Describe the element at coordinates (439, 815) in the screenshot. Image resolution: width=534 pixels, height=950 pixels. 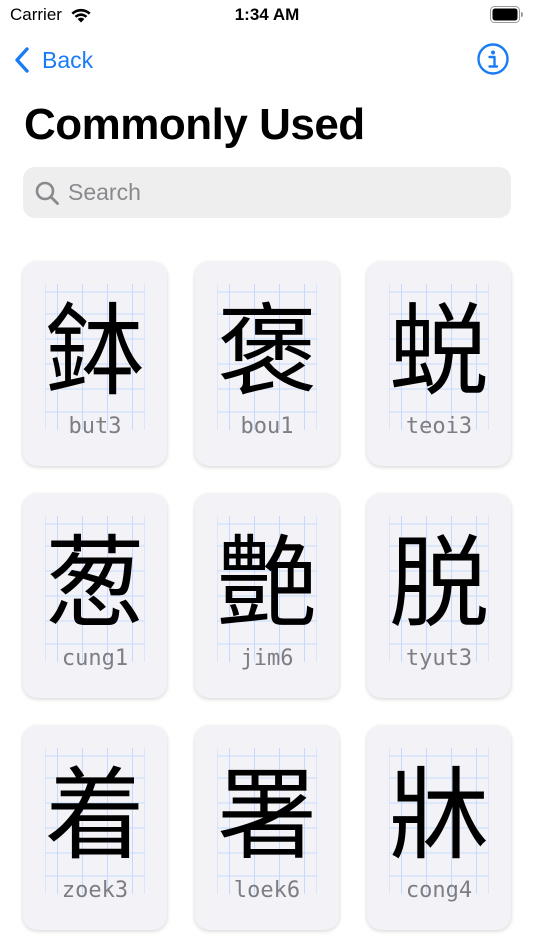
I see `character-glyph: 牀` at that location.